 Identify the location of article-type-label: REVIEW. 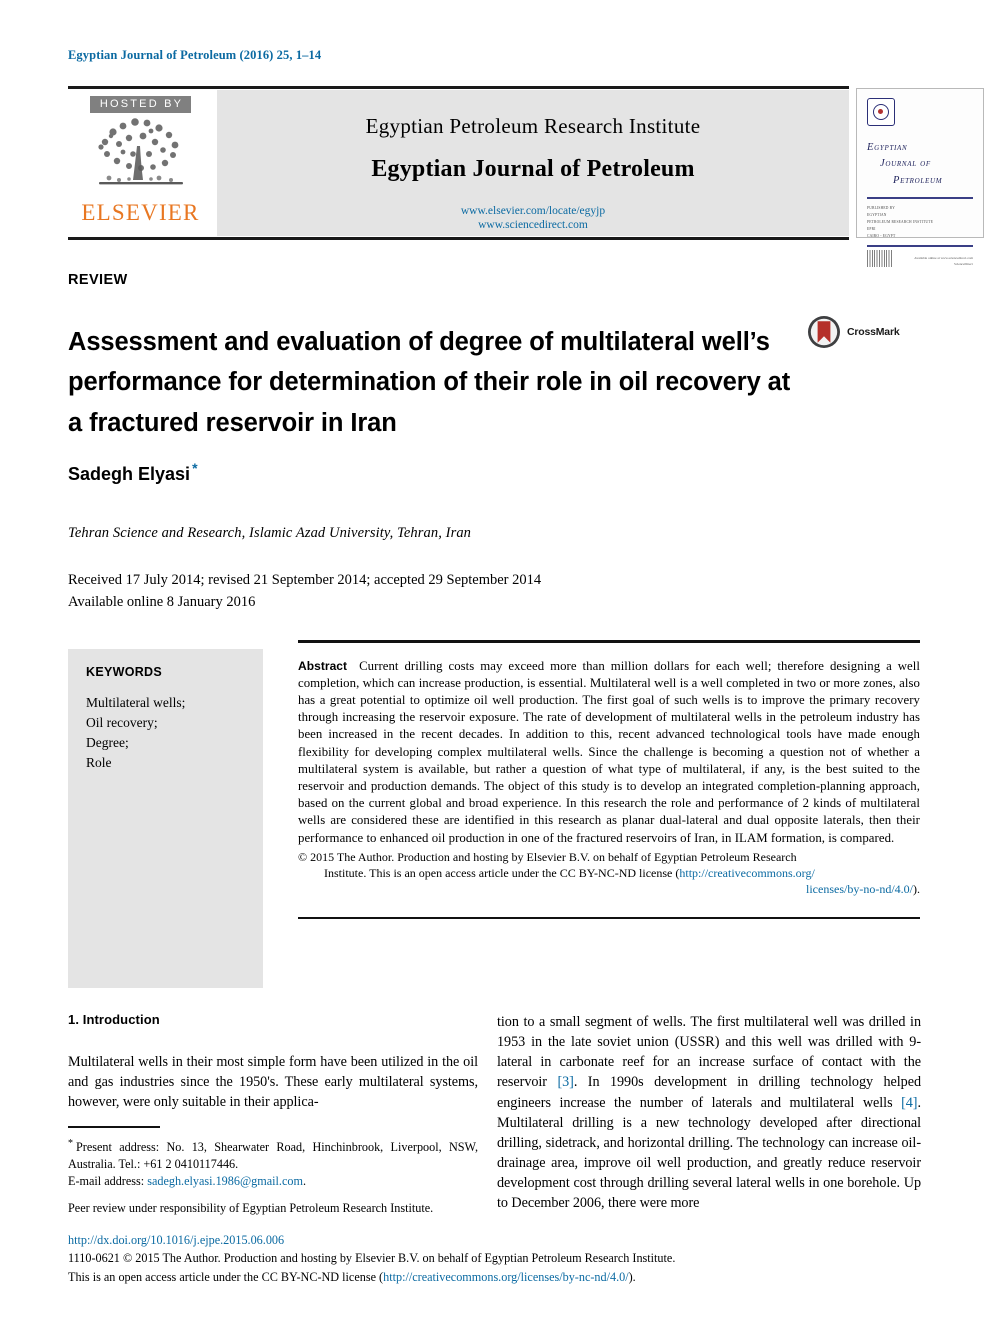
(98, 280).